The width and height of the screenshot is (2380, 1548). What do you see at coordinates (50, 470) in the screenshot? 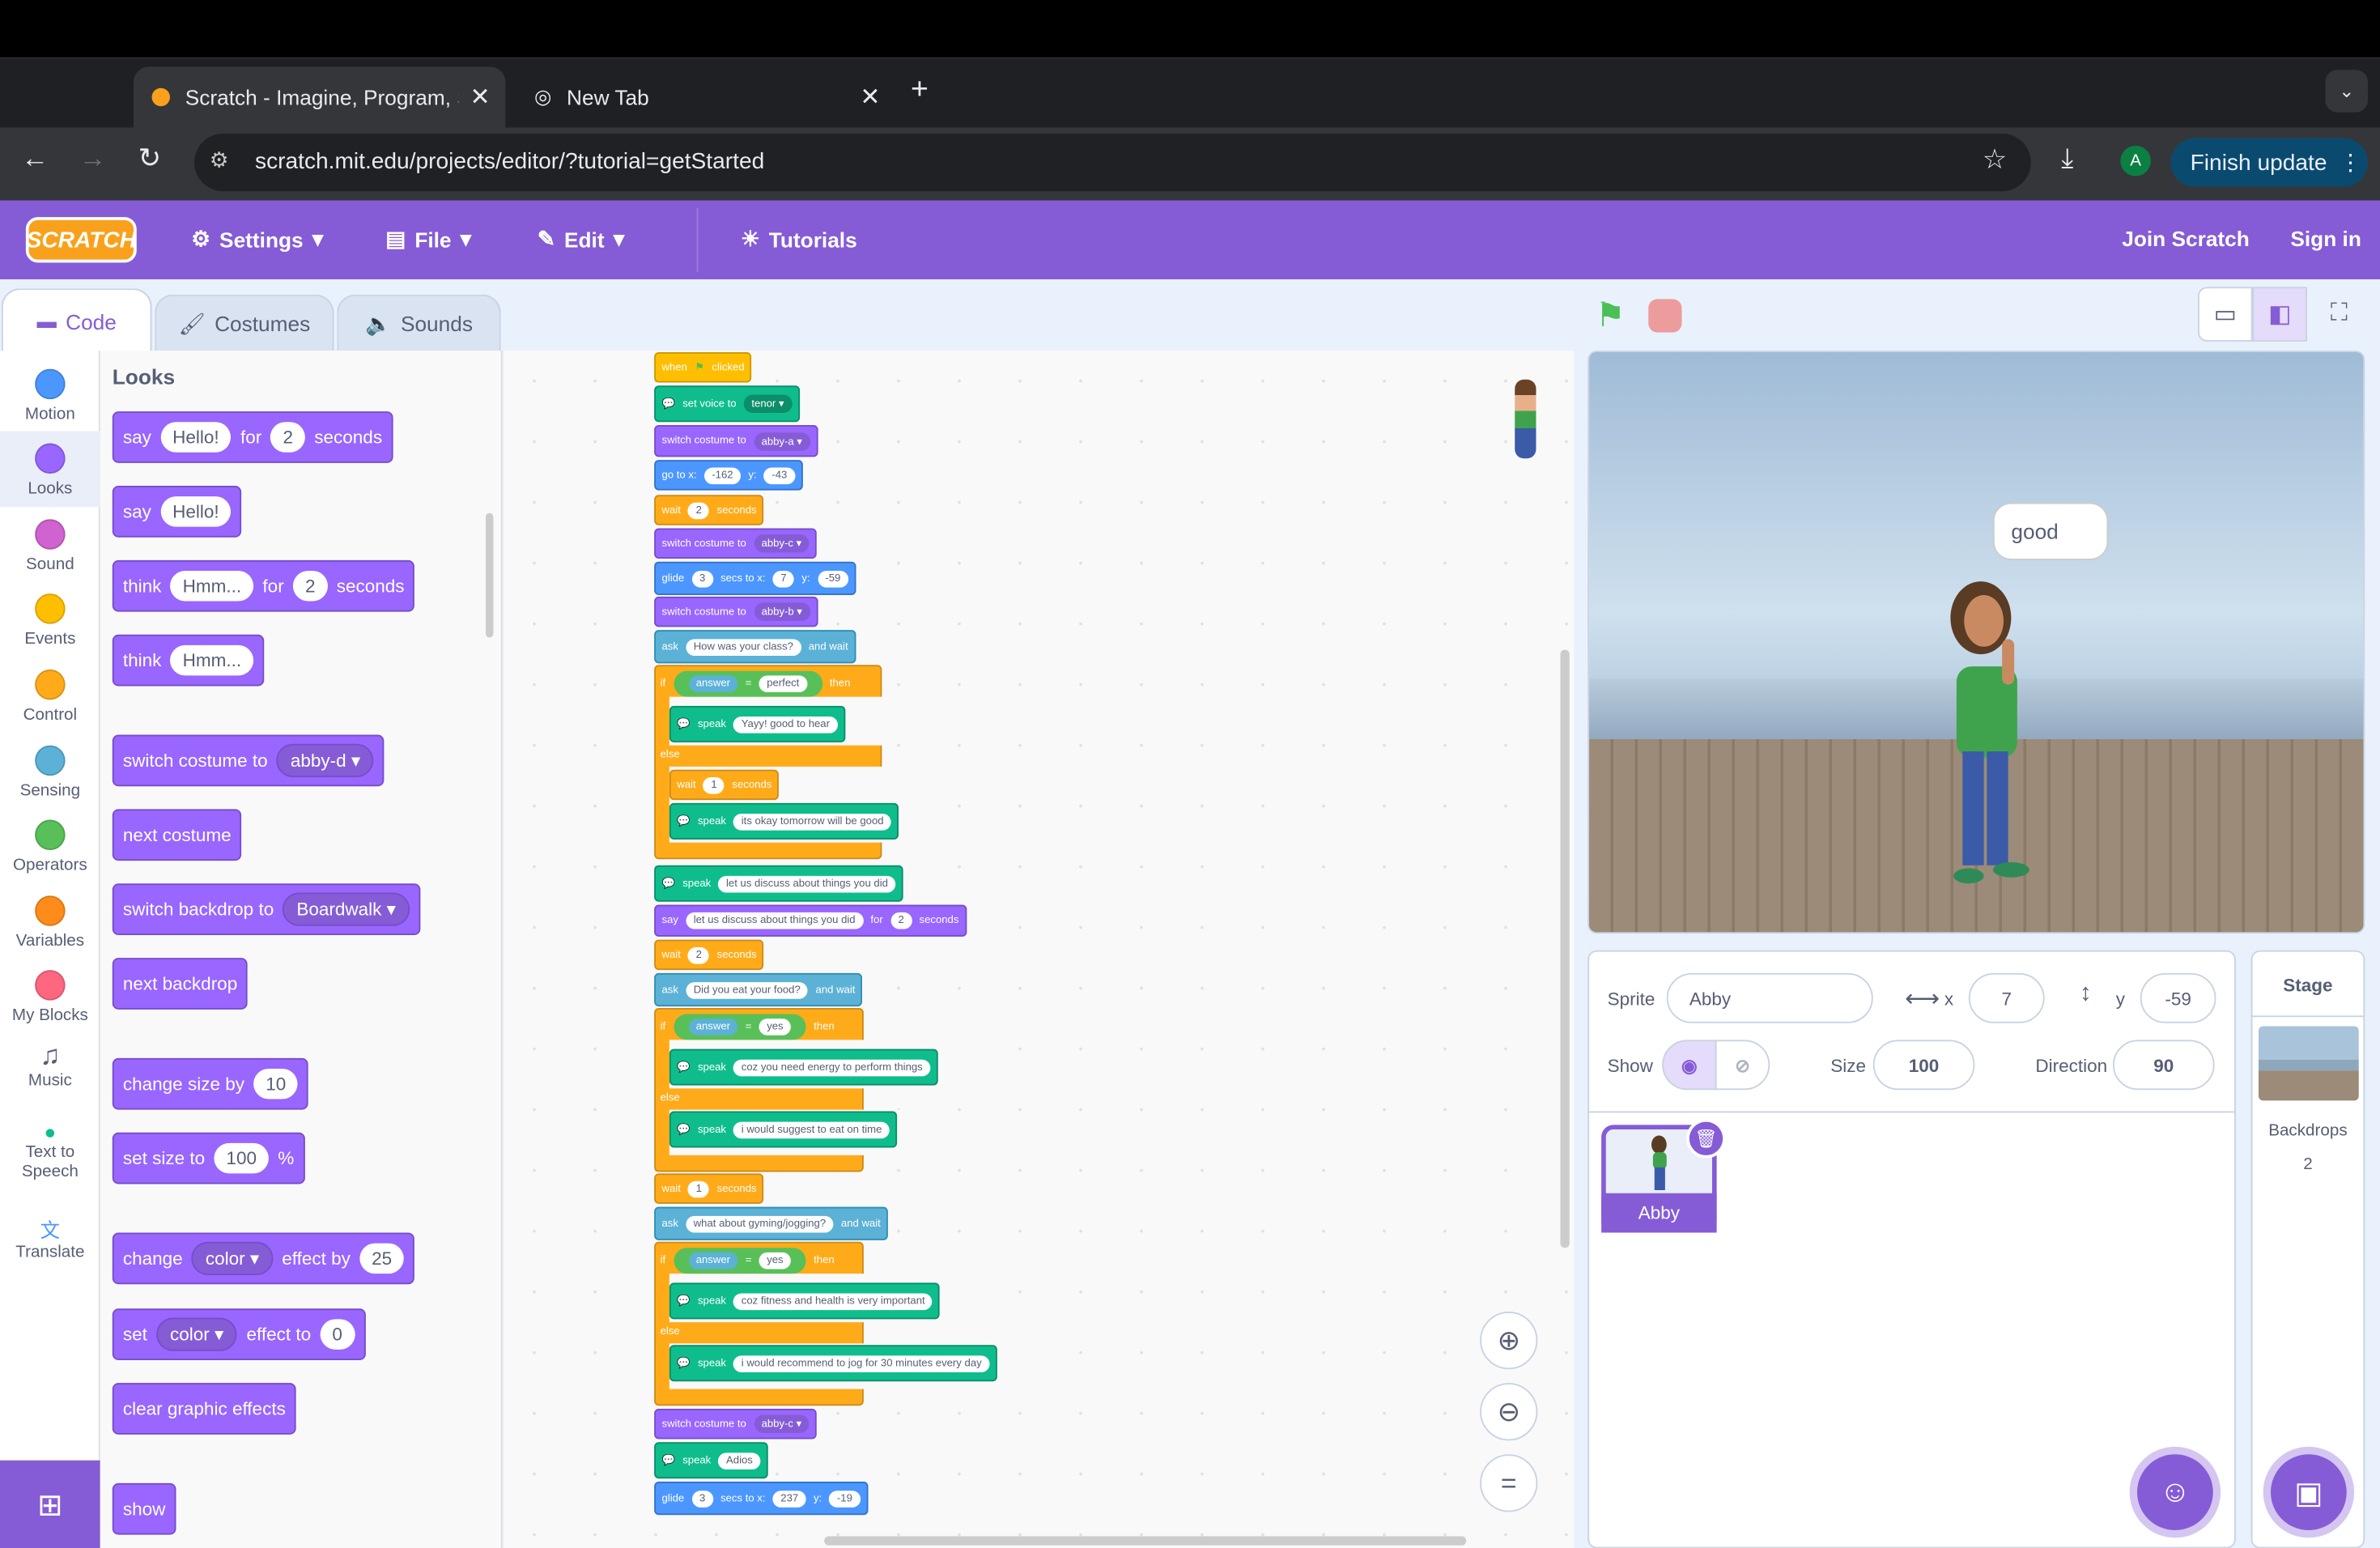
I see `category-looks: Looks` at bounding box center [50, 470].